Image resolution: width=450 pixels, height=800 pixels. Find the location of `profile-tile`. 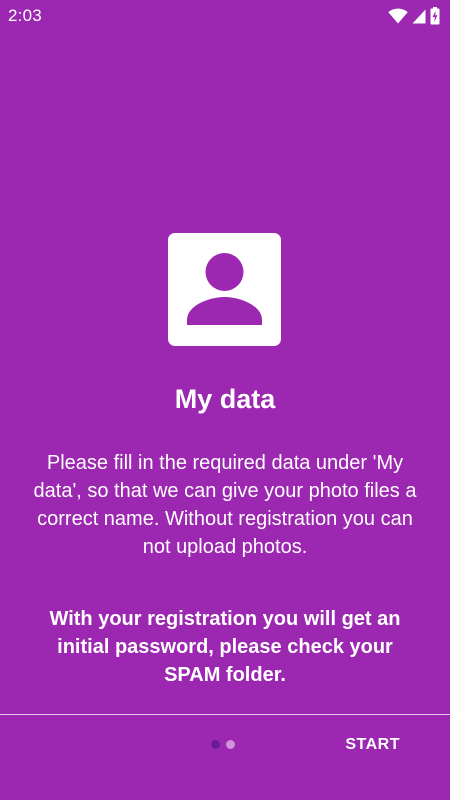

profile-tile is located at coordinates (224, 289).